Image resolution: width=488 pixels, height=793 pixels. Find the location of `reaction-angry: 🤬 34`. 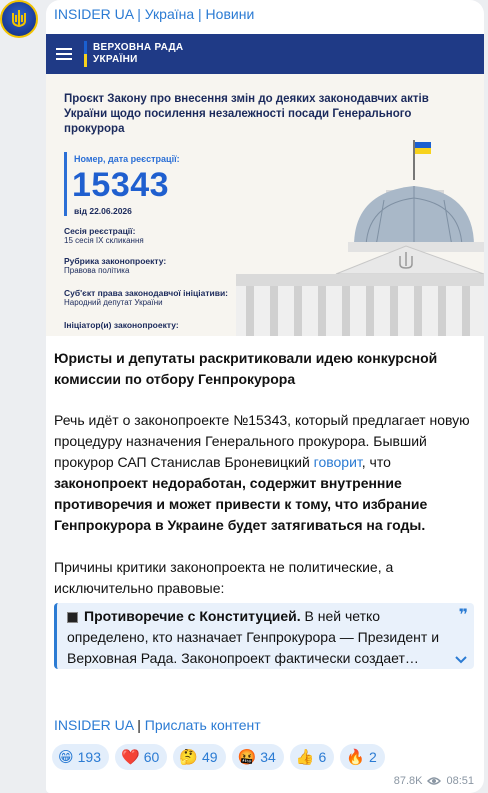

reaction-angry: 🤬 34 is located at coordinates (257, 757).